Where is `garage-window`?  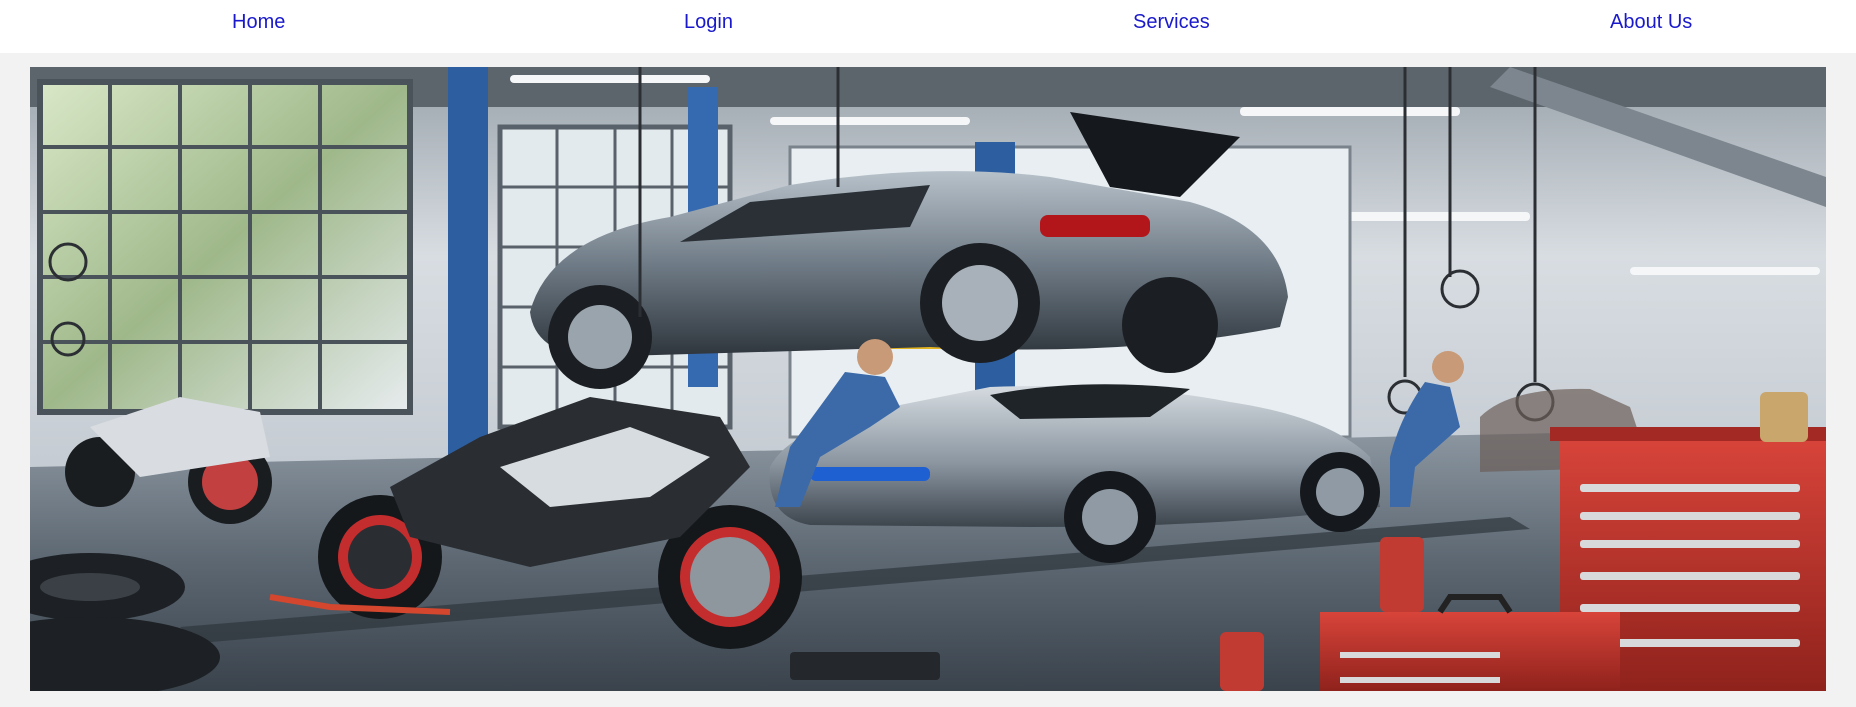
garage-window is located at coordinates (225, 247).